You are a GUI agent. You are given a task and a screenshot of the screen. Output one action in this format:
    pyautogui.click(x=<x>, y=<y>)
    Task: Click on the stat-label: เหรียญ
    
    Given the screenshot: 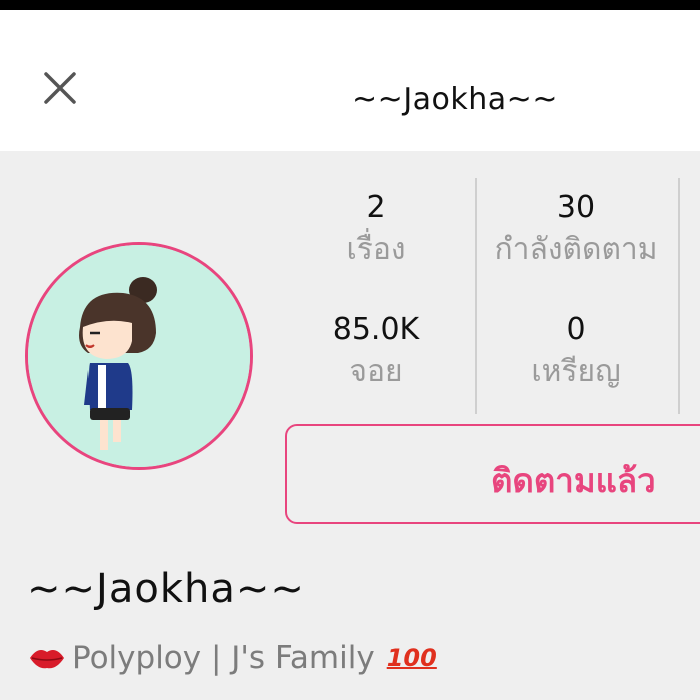 What is the action you would take?
    pyautogui.click(x=576, y=371)
    